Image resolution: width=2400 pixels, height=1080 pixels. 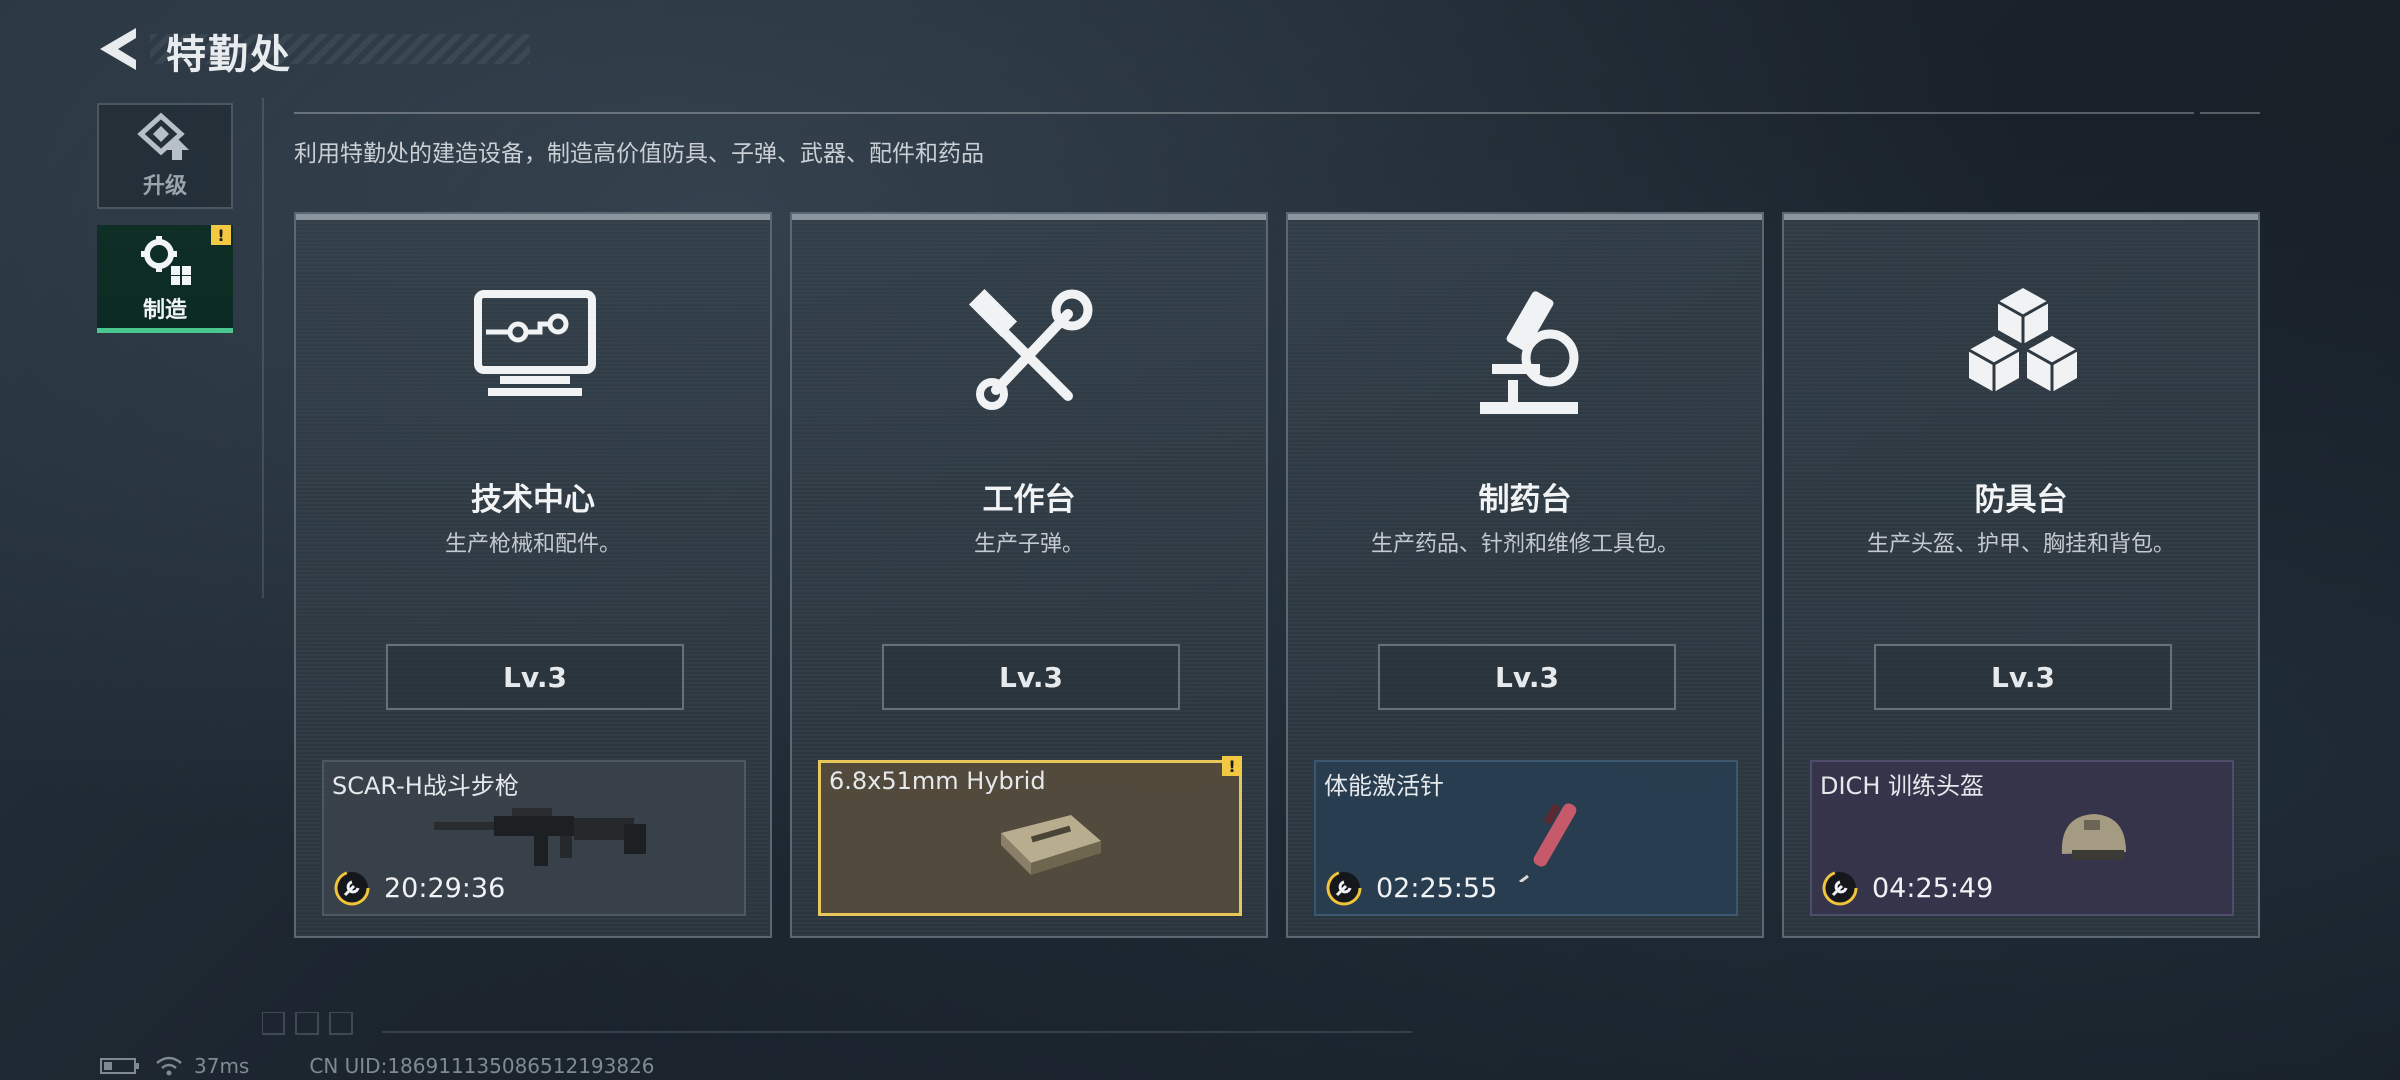 I want to click on production-timer: 02:25:55, so click(x=1411, y=888).